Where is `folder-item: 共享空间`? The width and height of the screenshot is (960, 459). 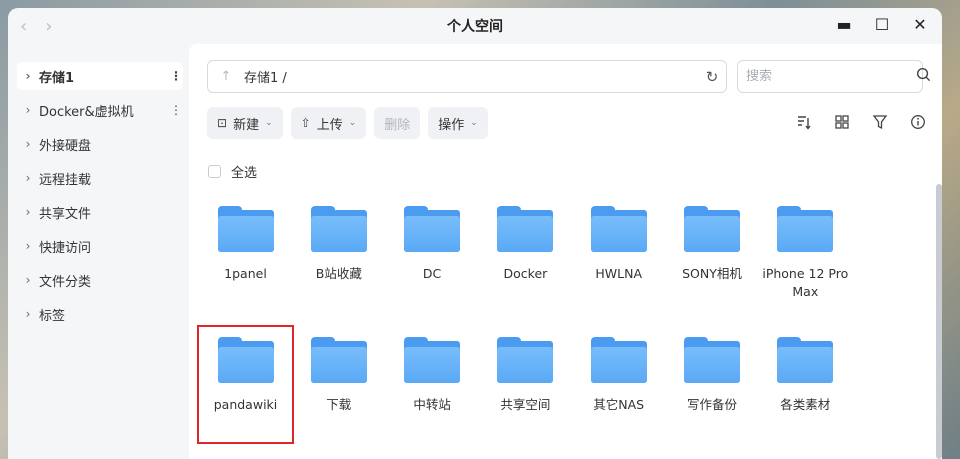
folder-item: 共享空间 is located at coordinates (525, 384).